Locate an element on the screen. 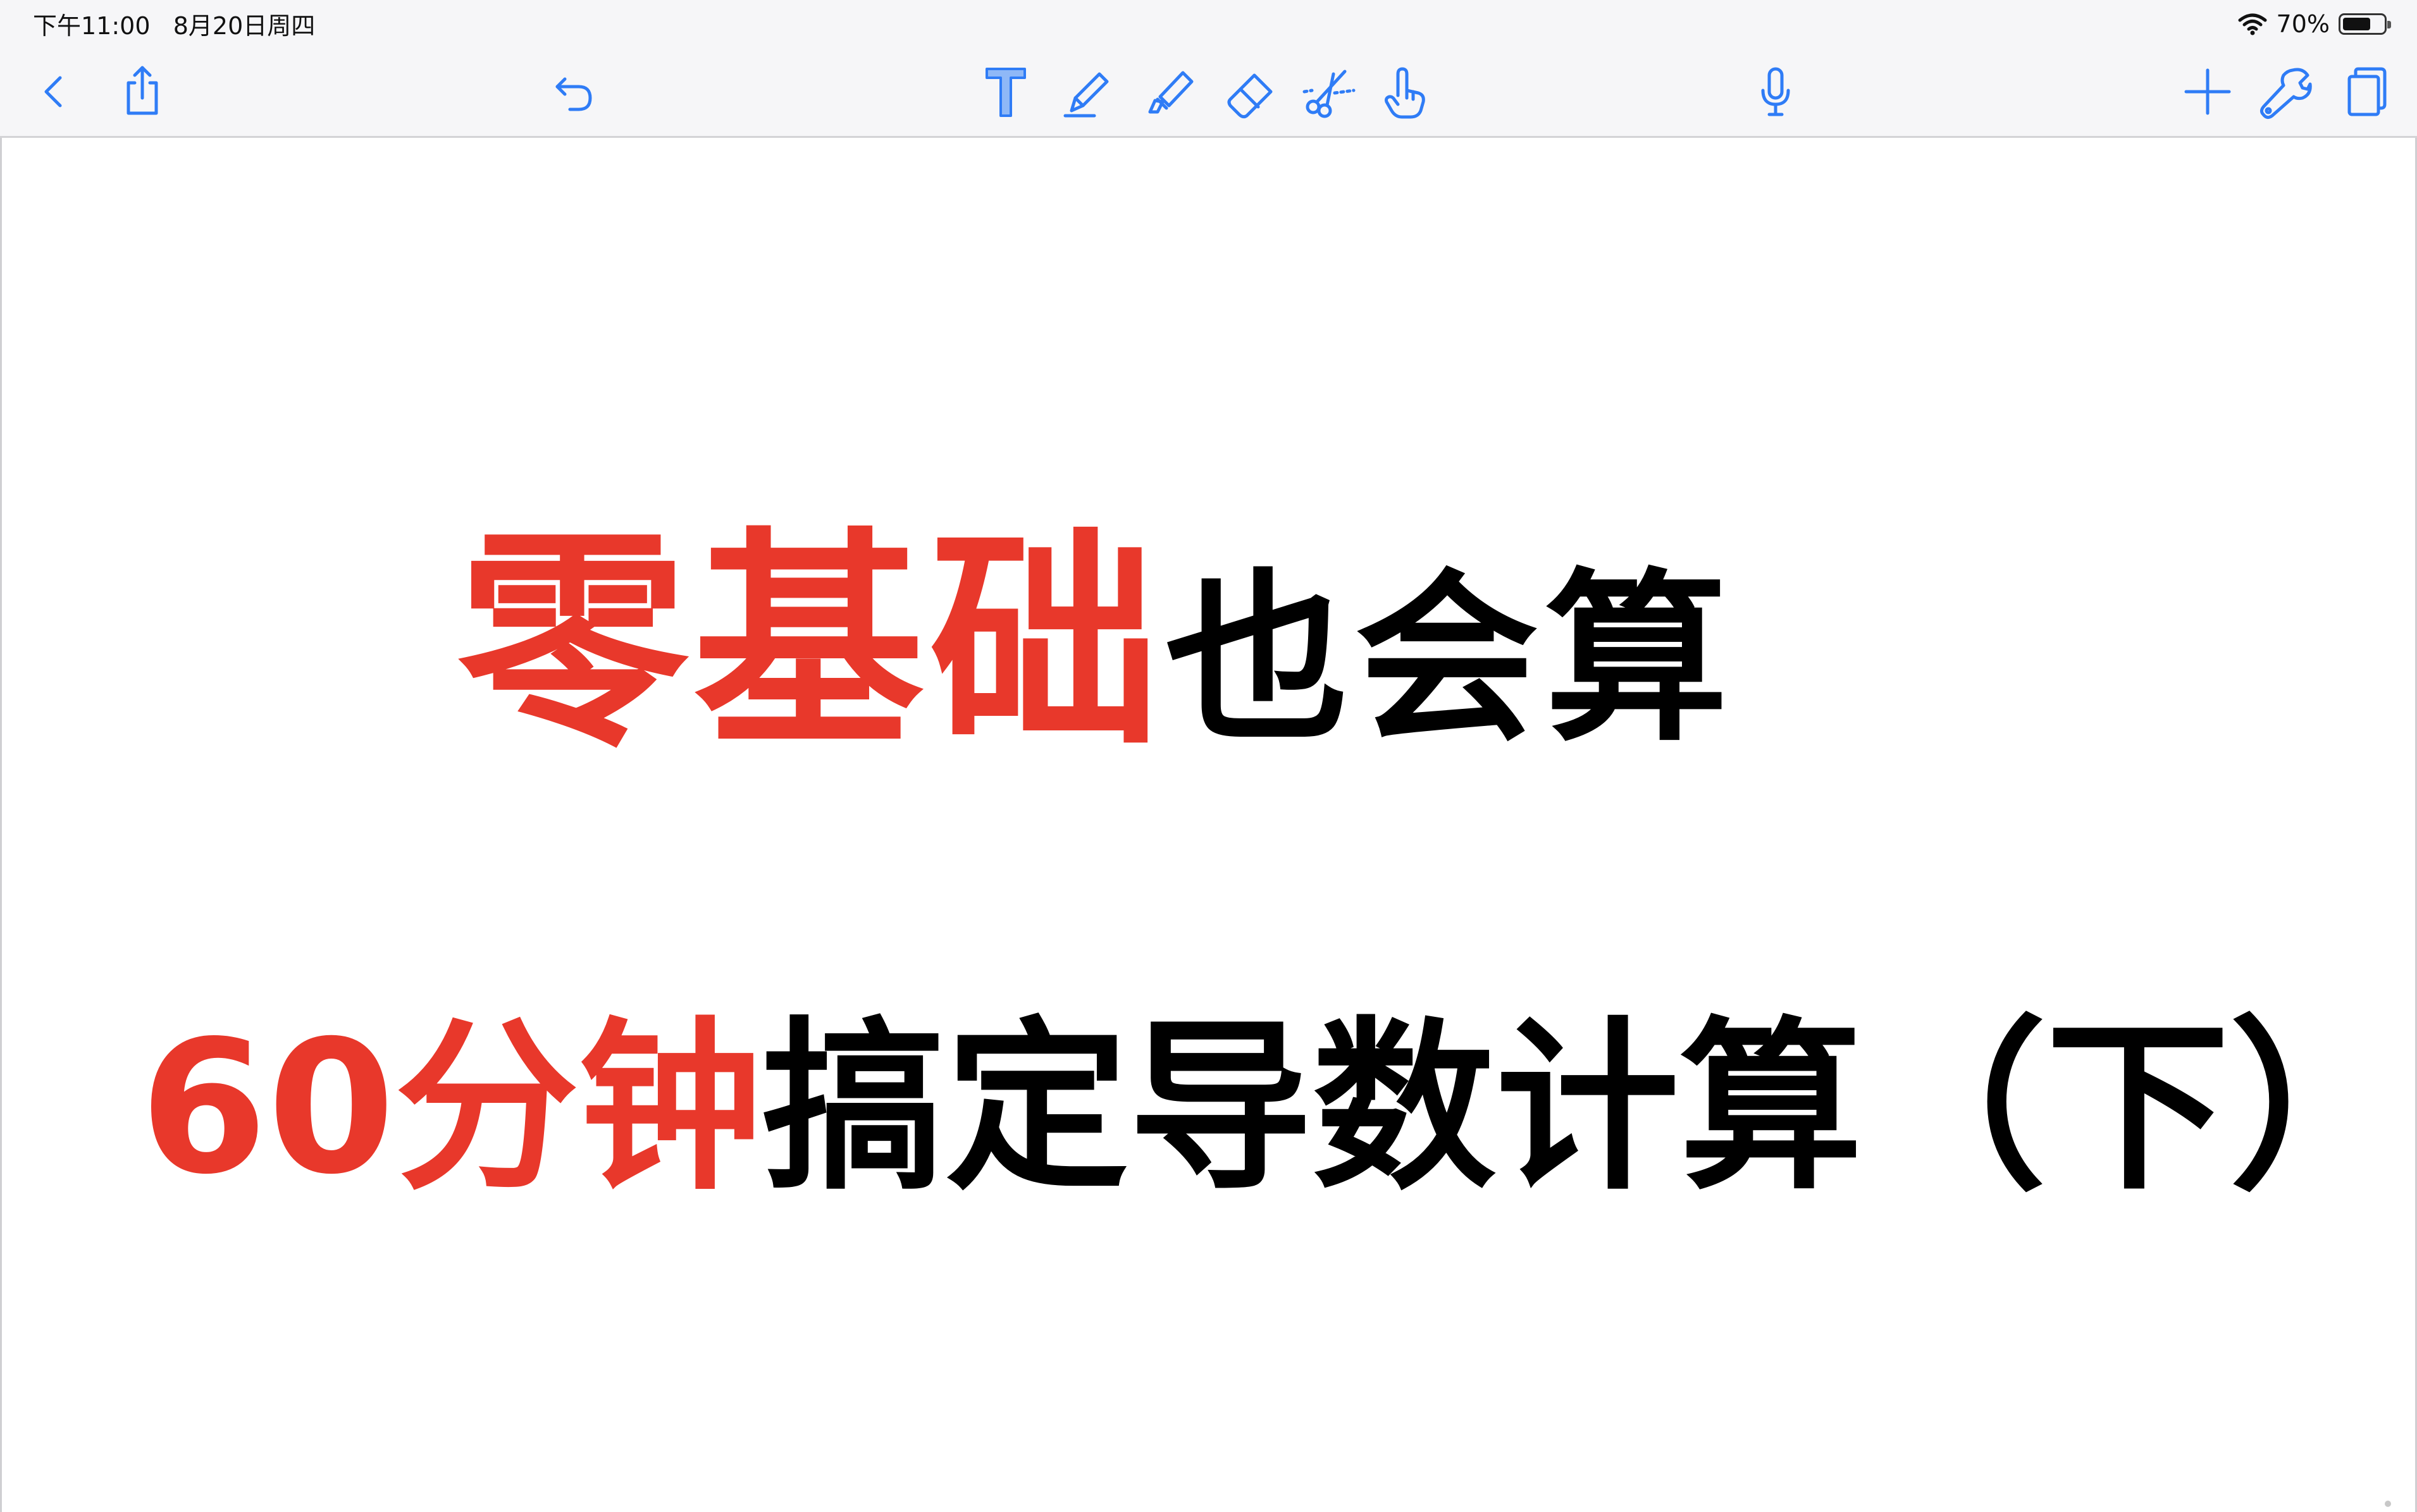  pen-tool-button is located at coordinates (1088, 91).